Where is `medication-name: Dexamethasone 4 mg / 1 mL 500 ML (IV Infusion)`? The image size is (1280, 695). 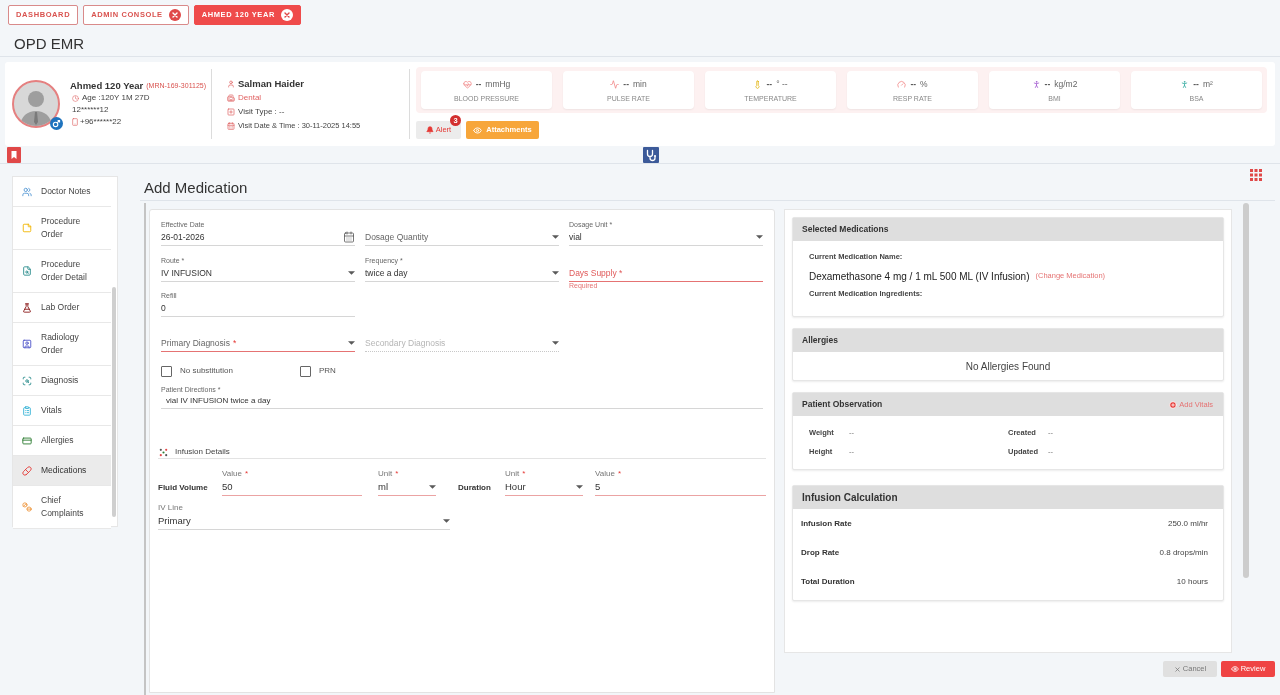 medication-name: Dexamethasone 4 mg / 1 mL 500 ML (IV Infusion) is located at coordinates (919, 276).